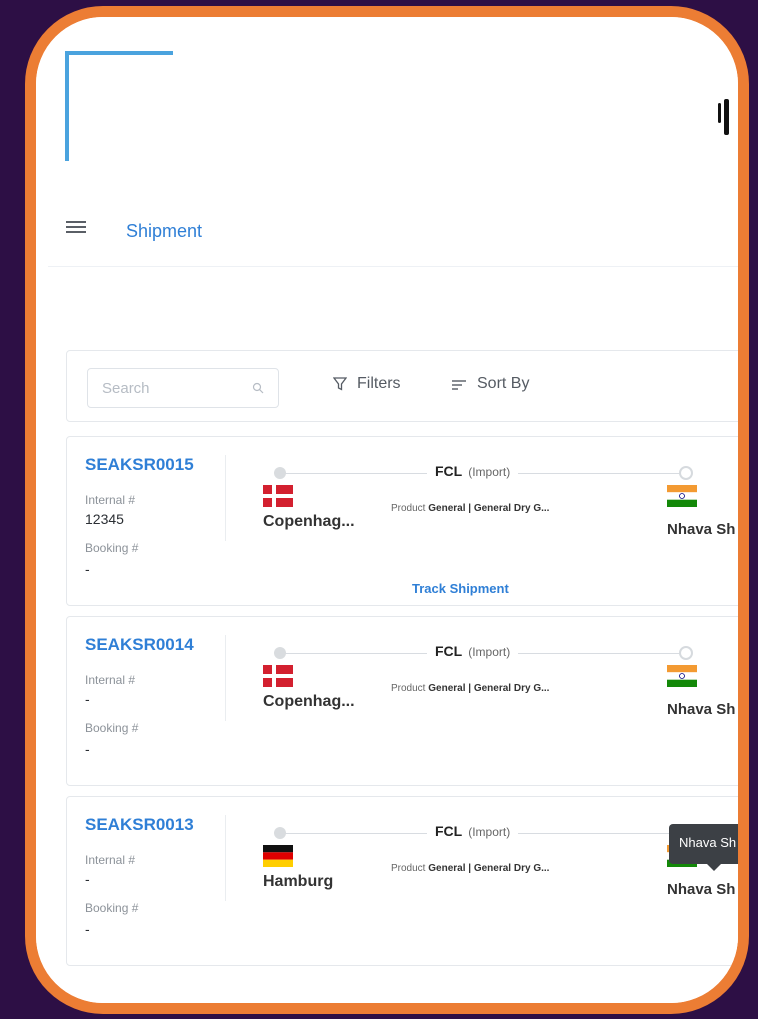  Describe the element at coordinates (393, 237) in the screenshot. I see `top-nav: Shipment` at that location.